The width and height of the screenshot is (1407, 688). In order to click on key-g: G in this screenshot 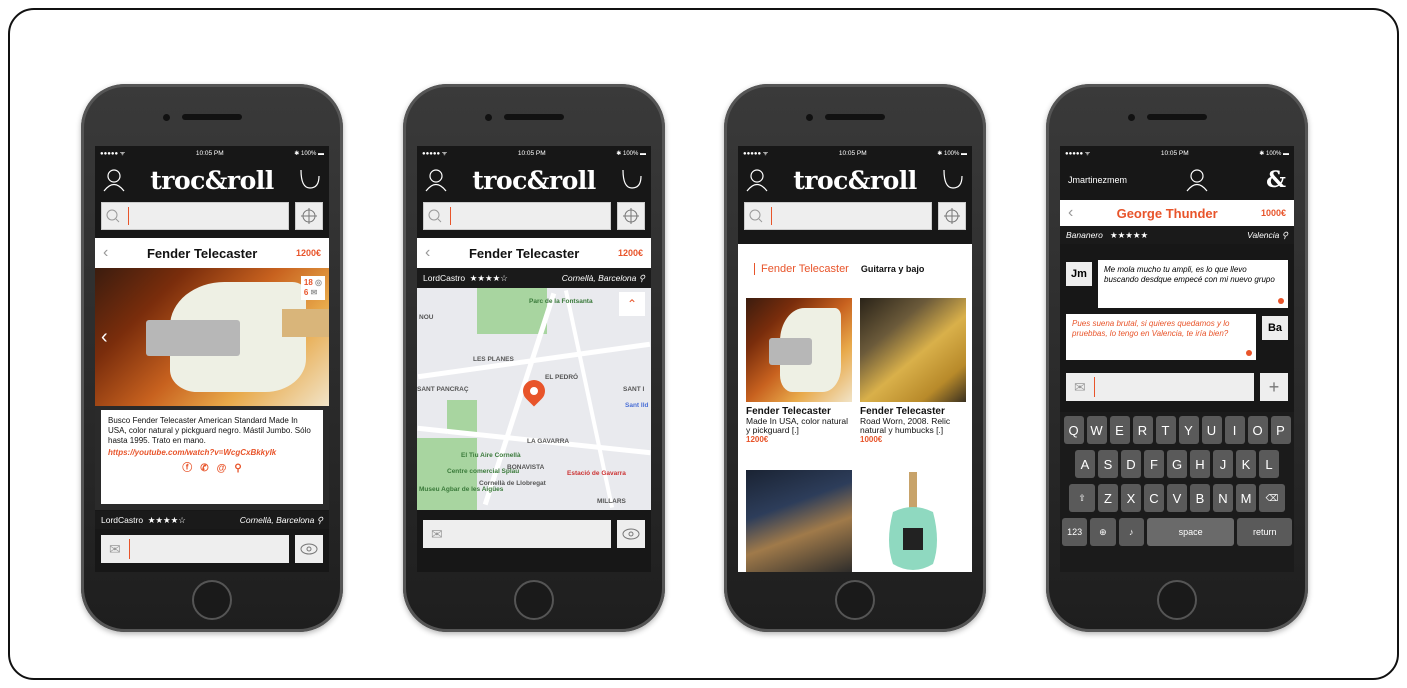, I will do `click(1177, 464)`.